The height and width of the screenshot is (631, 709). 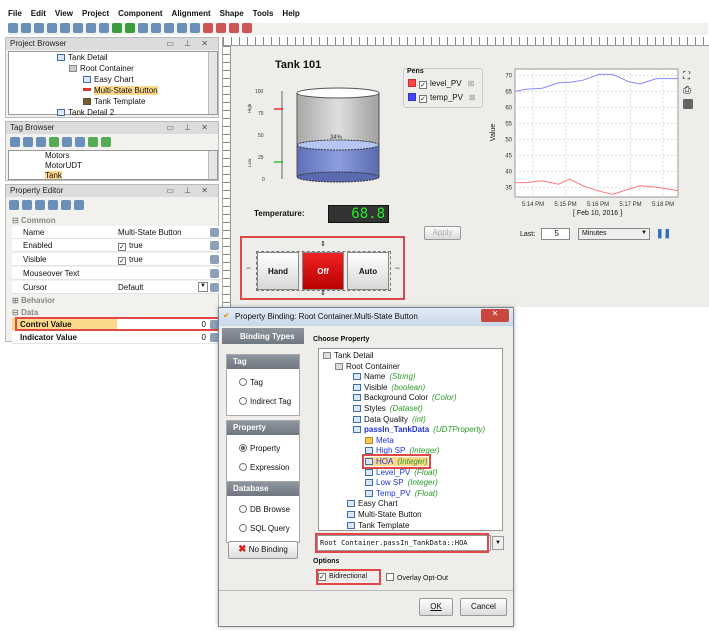 I want to click on redo-icon, so click(x=52, y=28).